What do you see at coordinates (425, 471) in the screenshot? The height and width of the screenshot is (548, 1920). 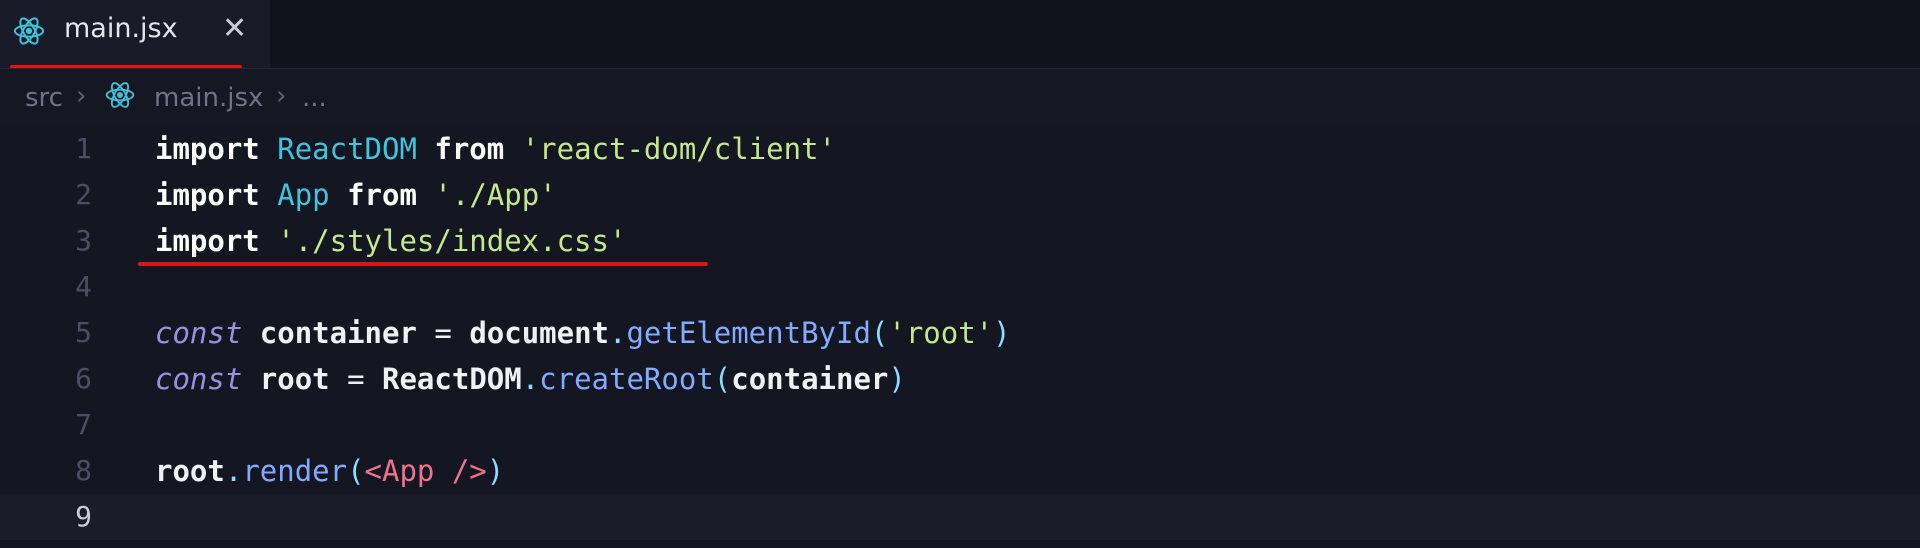 I see `code-token: <App />` at bounding box center [425, 471].